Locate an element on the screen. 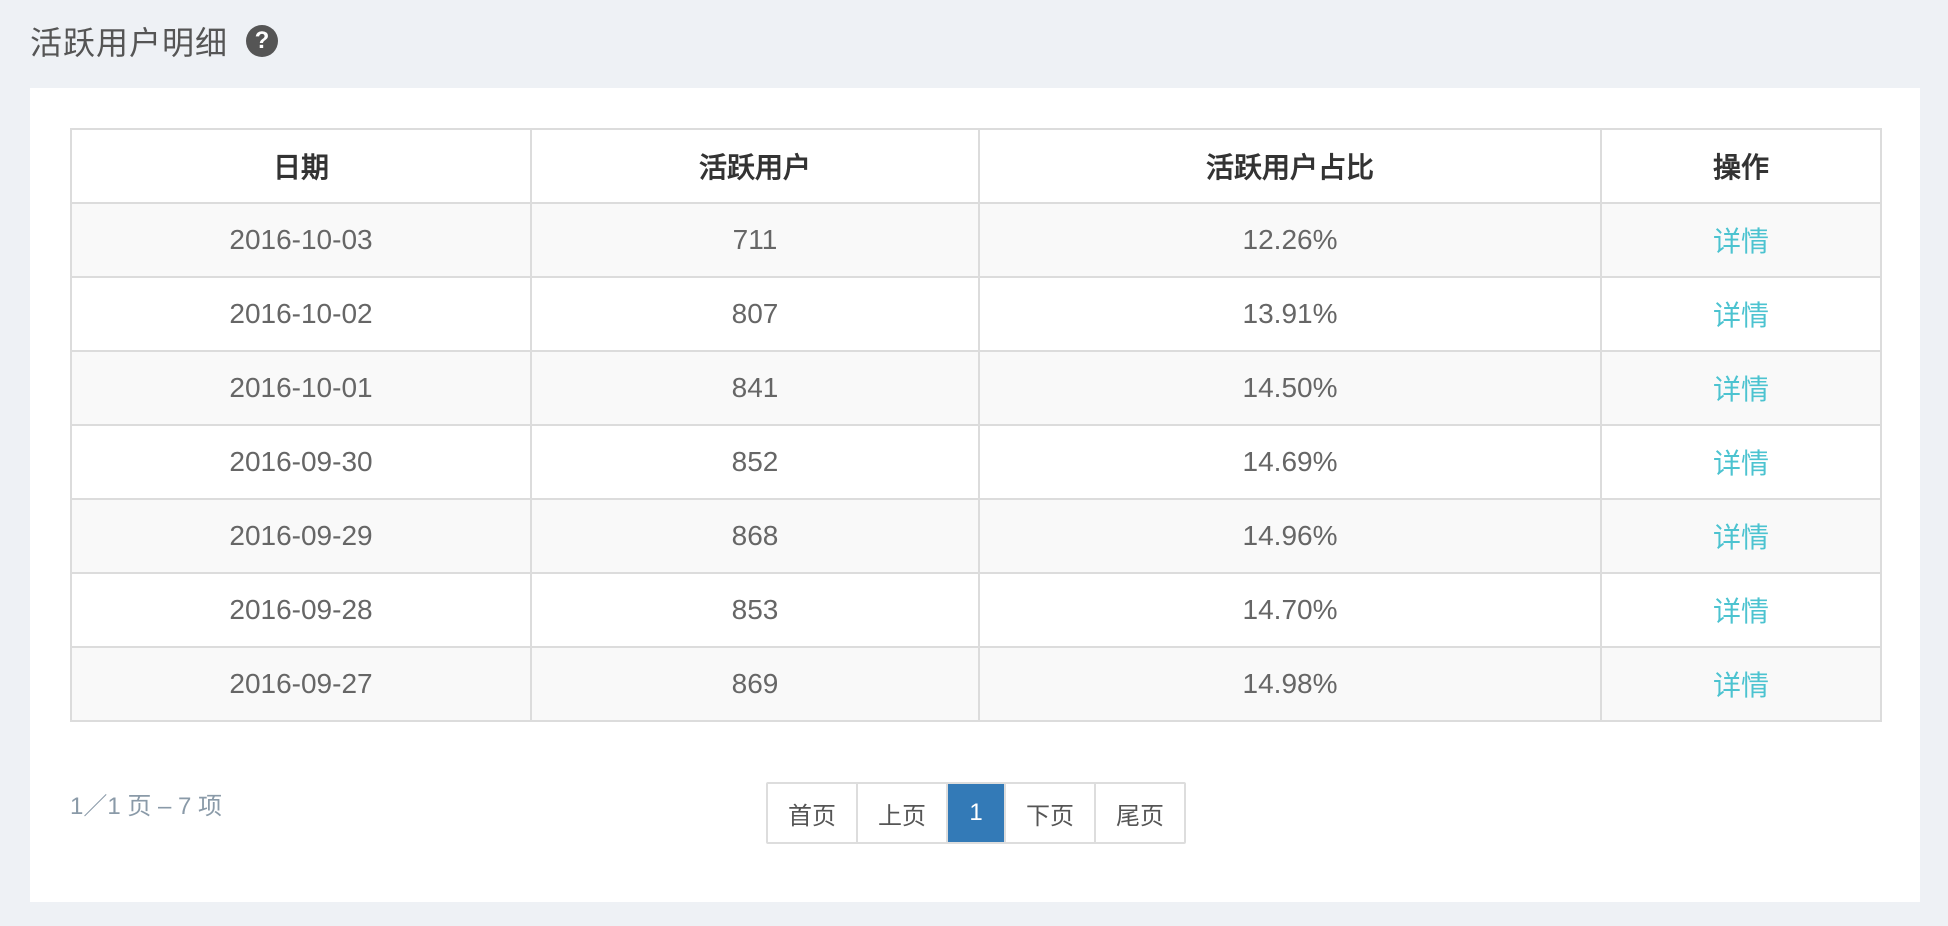  table-row: 2016-09-30 852 14.69% 详情 is located at coordinates (976, 462).